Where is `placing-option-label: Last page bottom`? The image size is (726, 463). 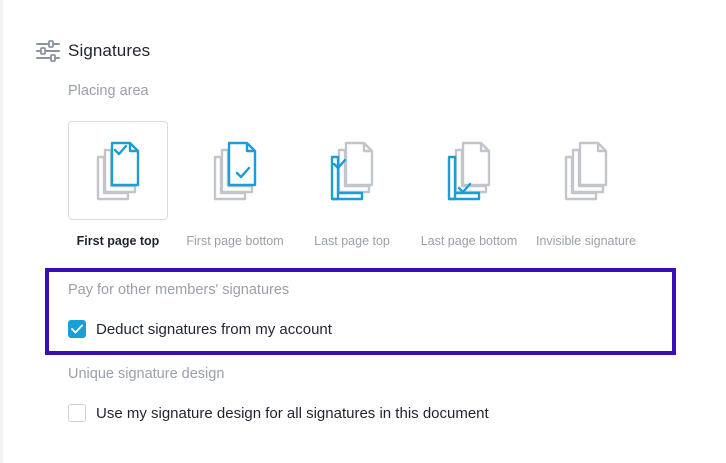
placing-option-label: Last page bottom is located at coordinates (469, 241).